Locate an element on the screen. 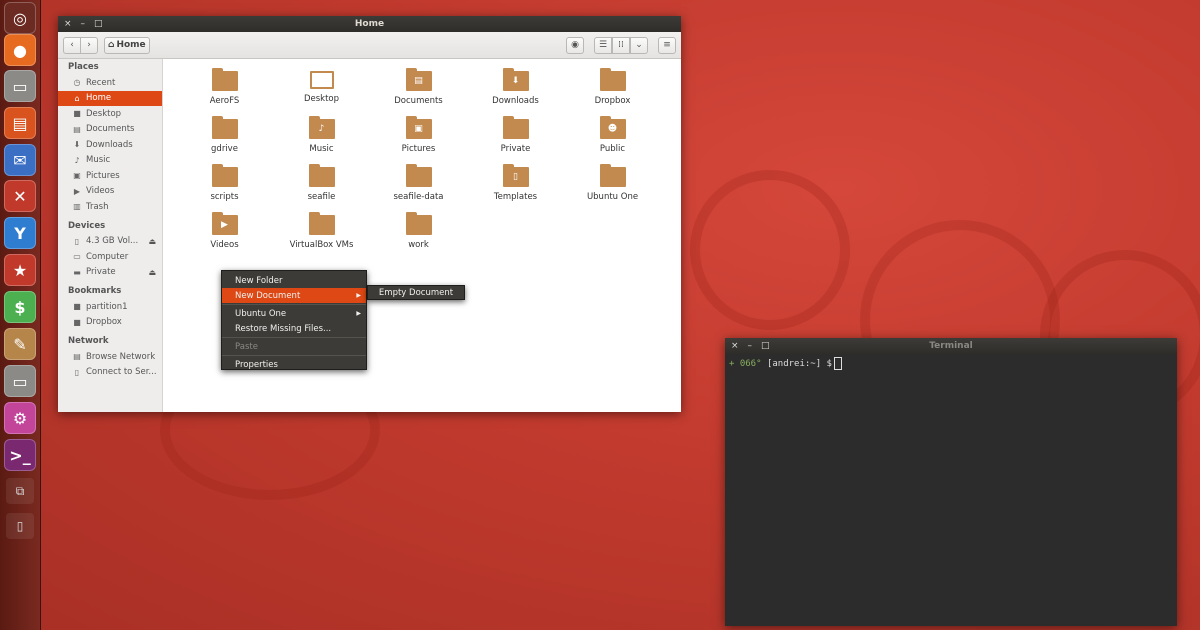  folder-icon: ▣ is located at coordinates (418, 127).